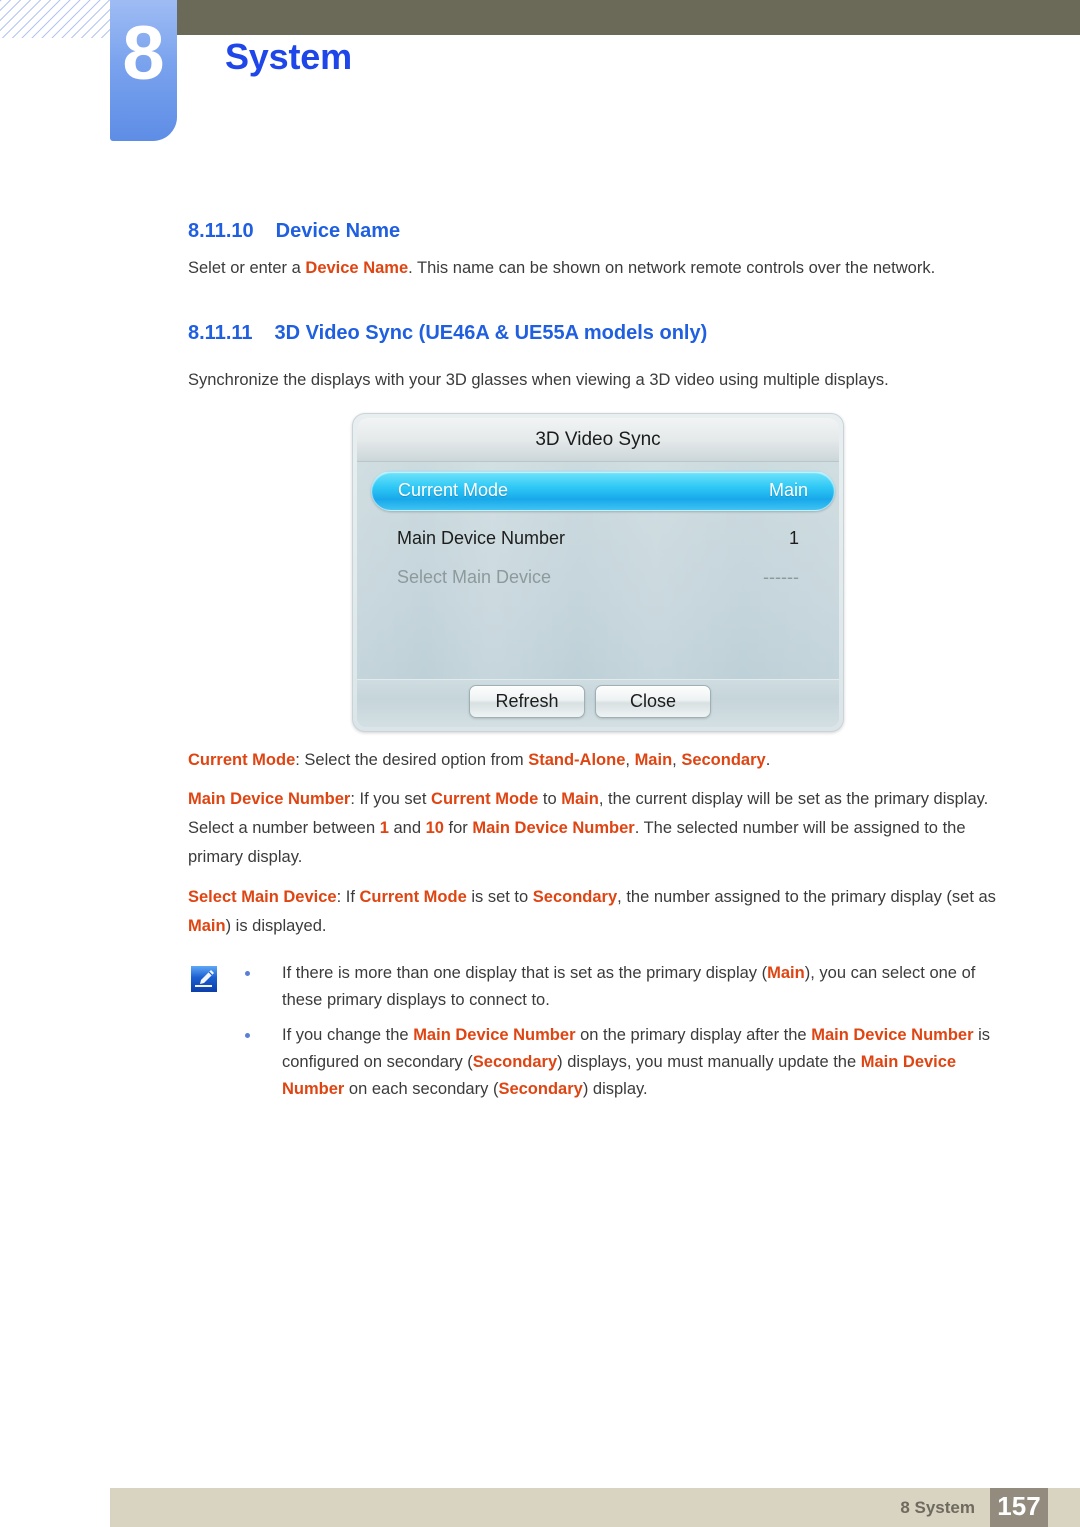 This screenshot has height=1527, width=1080. I want to click on section-title: Device Name, so click(338, 231).